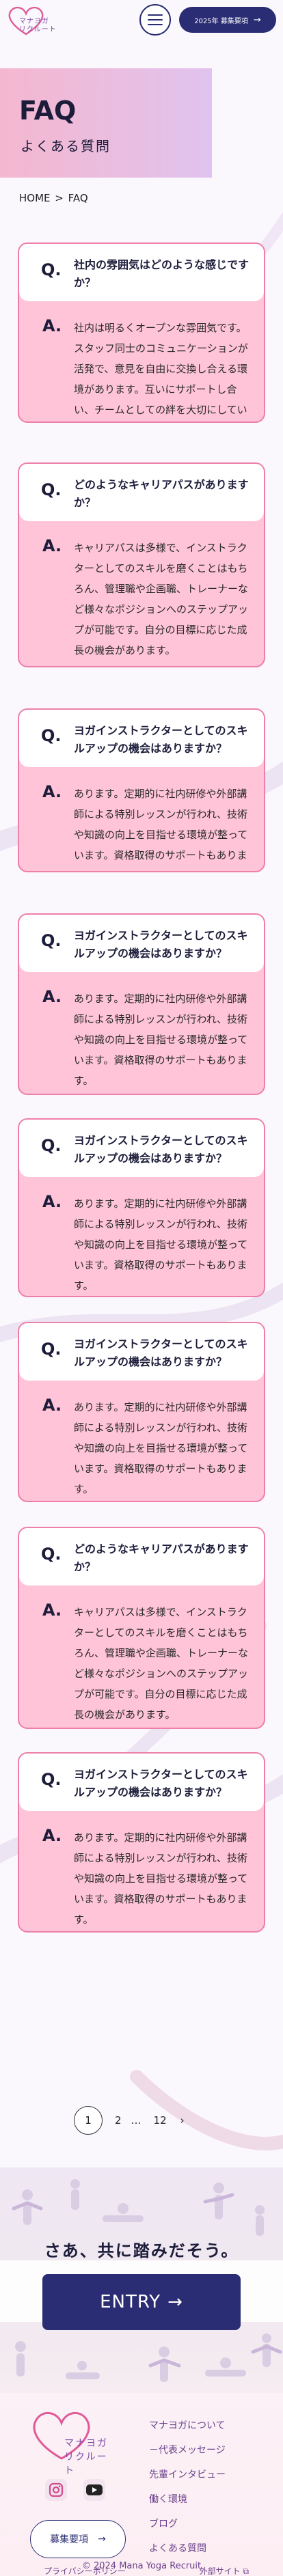 Image resolution: width=283 pixels, height=2576 pixels. Describe the element at coordinates (187, 2426) in the screenshot. I see `footer-nav-about: マナヨガについて` at that location.